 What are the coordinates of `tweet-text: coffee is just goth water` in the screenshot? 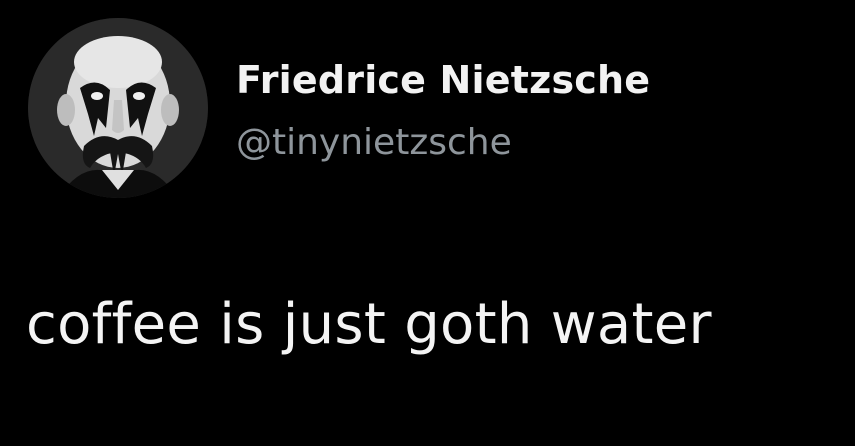 It's located at (369, 324).